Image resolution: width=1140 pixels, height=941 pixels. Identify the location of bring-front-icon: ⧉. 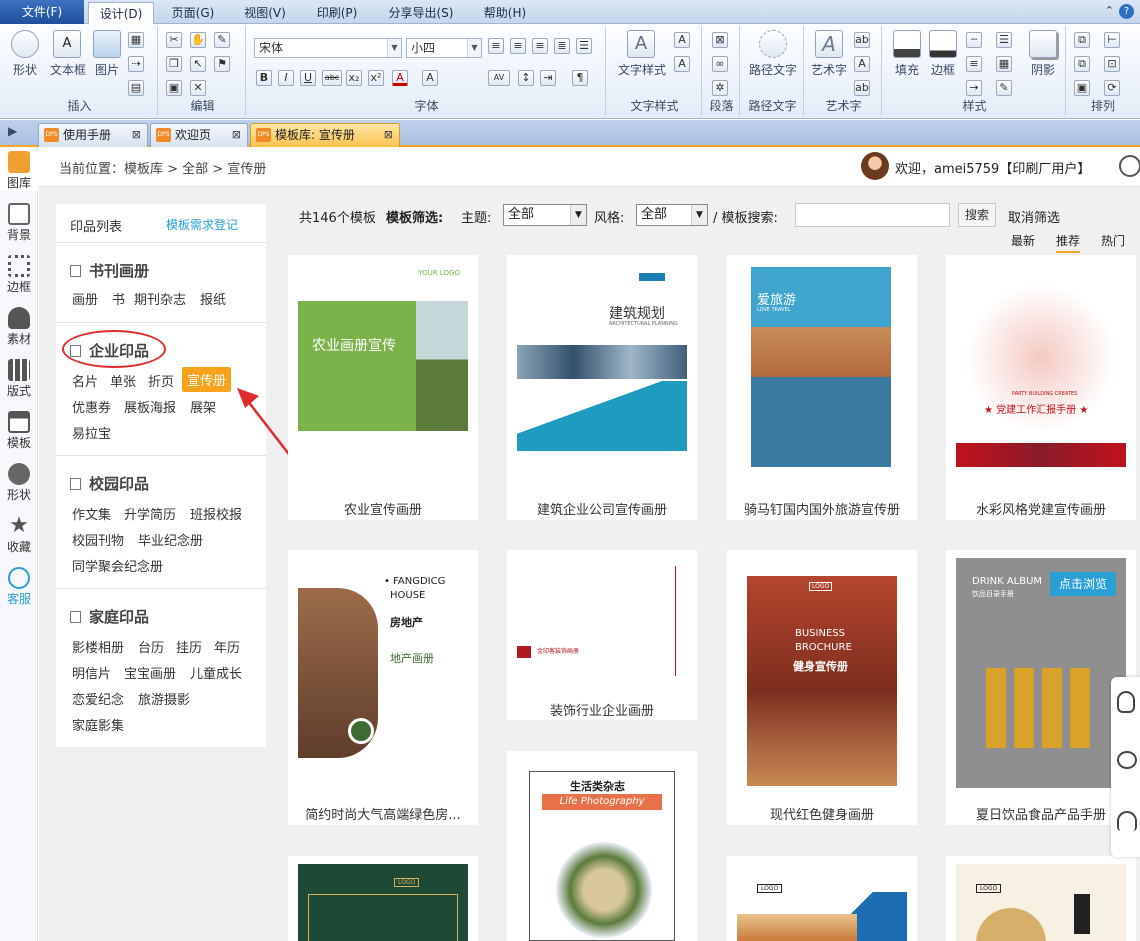
(1082, 40).